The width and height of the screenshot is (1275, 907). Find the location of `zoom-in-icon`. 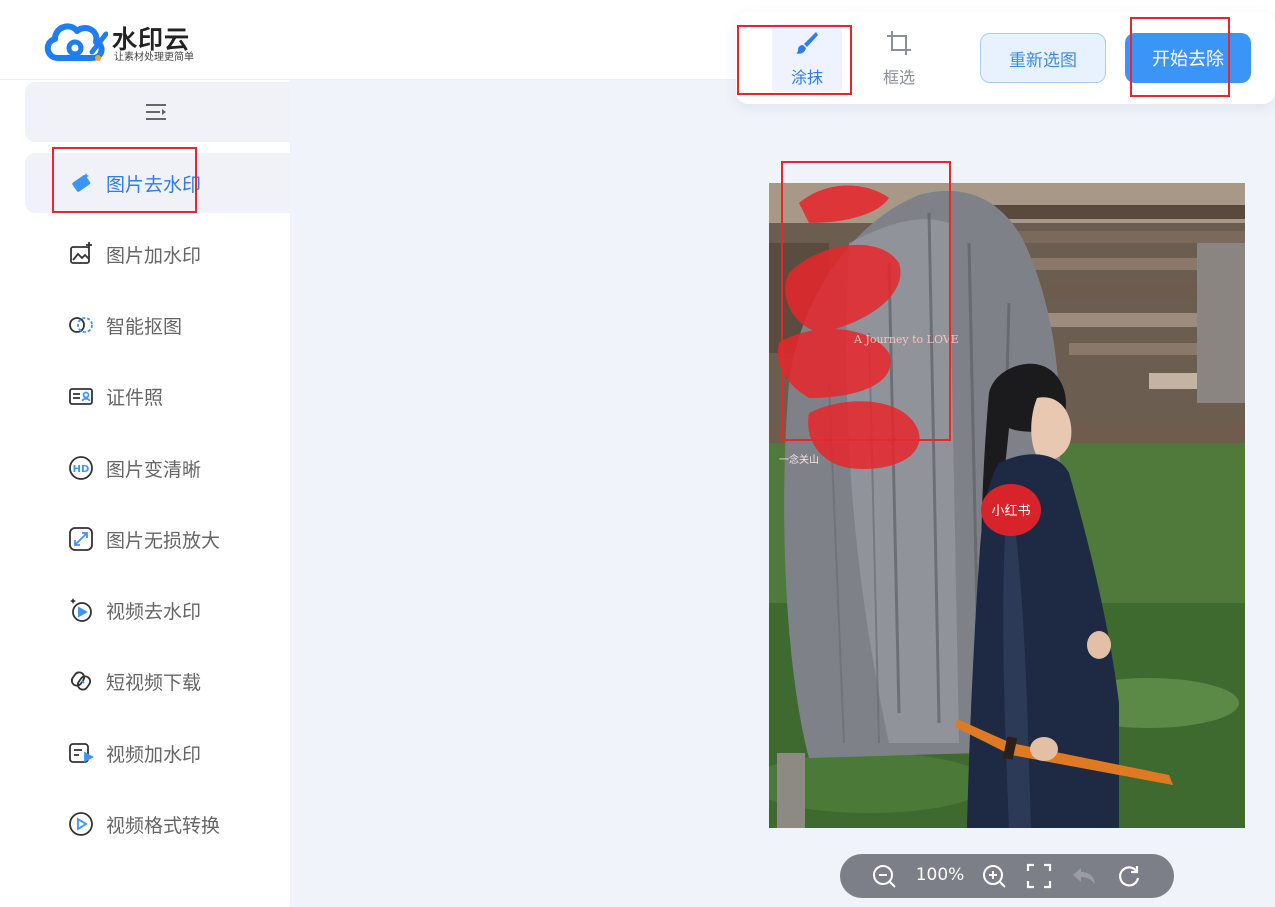

zoom-in-icon is located at coordinates (994, 876).